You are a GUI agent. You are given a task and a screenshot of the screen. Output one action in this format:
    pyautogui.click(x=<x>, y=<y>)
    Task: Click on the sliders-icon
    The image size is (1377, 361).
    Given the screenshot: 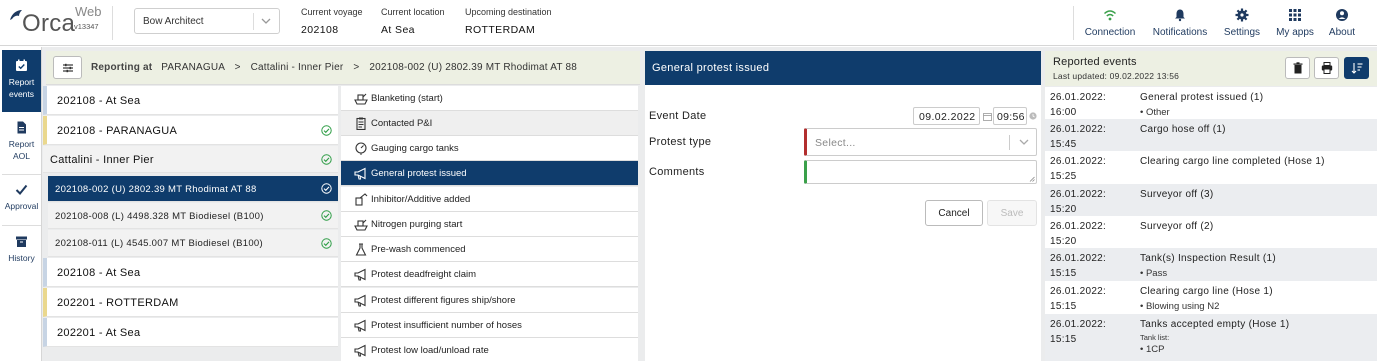 What is the action you would take?
    pyautogui.click(x=68, y=68)
    